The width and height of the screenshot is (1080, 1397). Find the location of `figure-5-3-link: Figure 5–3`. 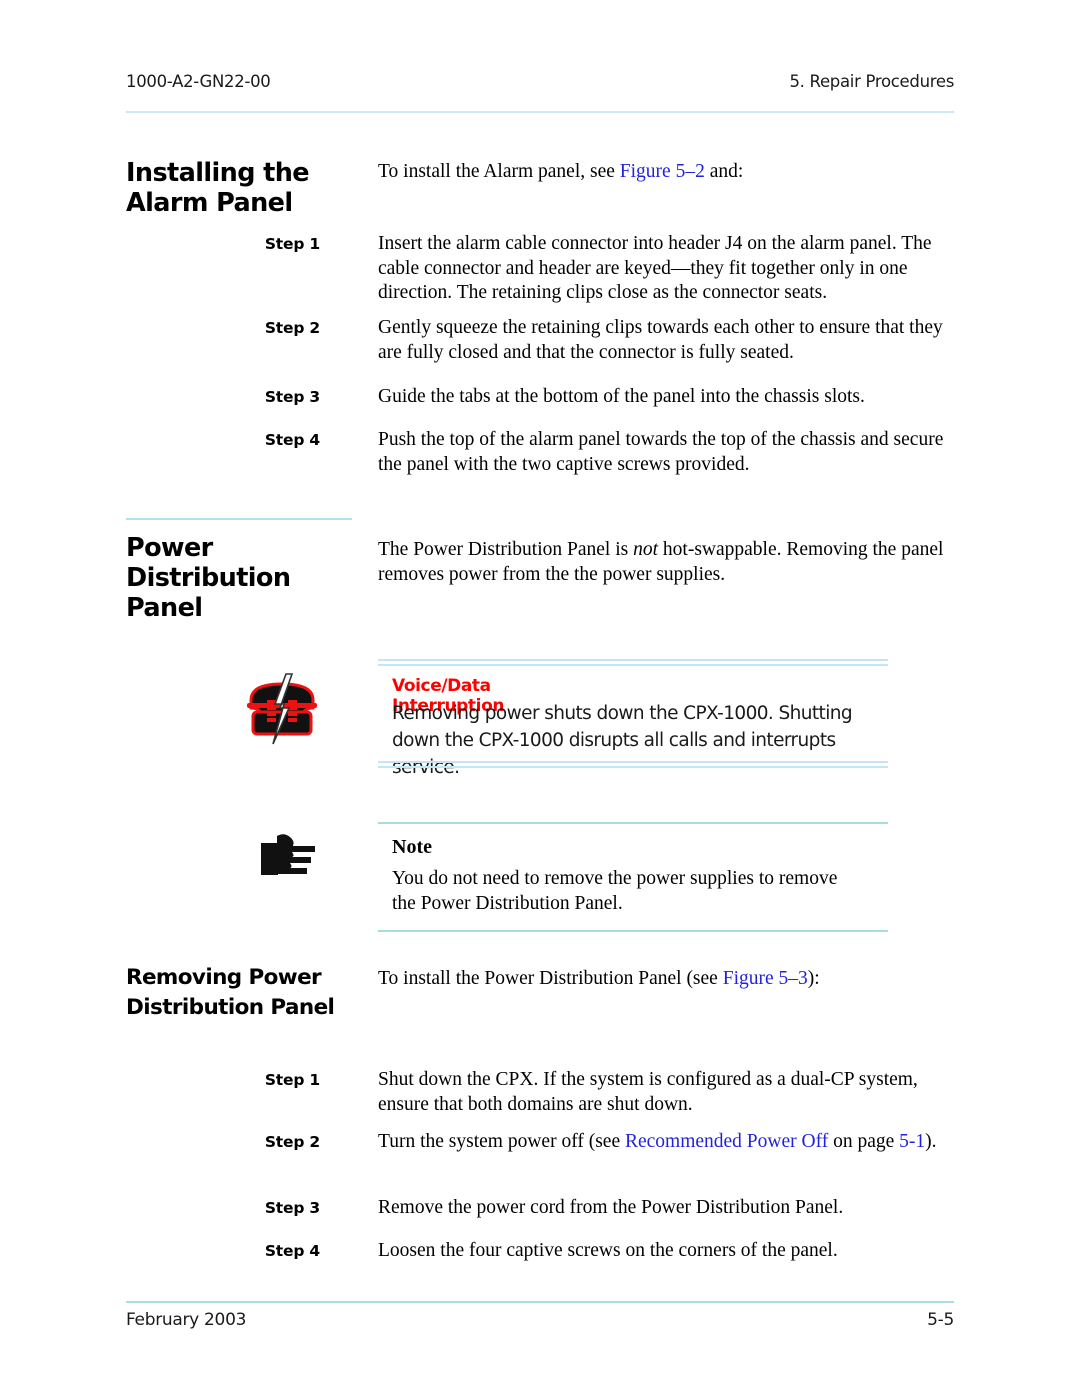

figure-5-3-link: Figure 5–3 is located at coordinates (765, 978).